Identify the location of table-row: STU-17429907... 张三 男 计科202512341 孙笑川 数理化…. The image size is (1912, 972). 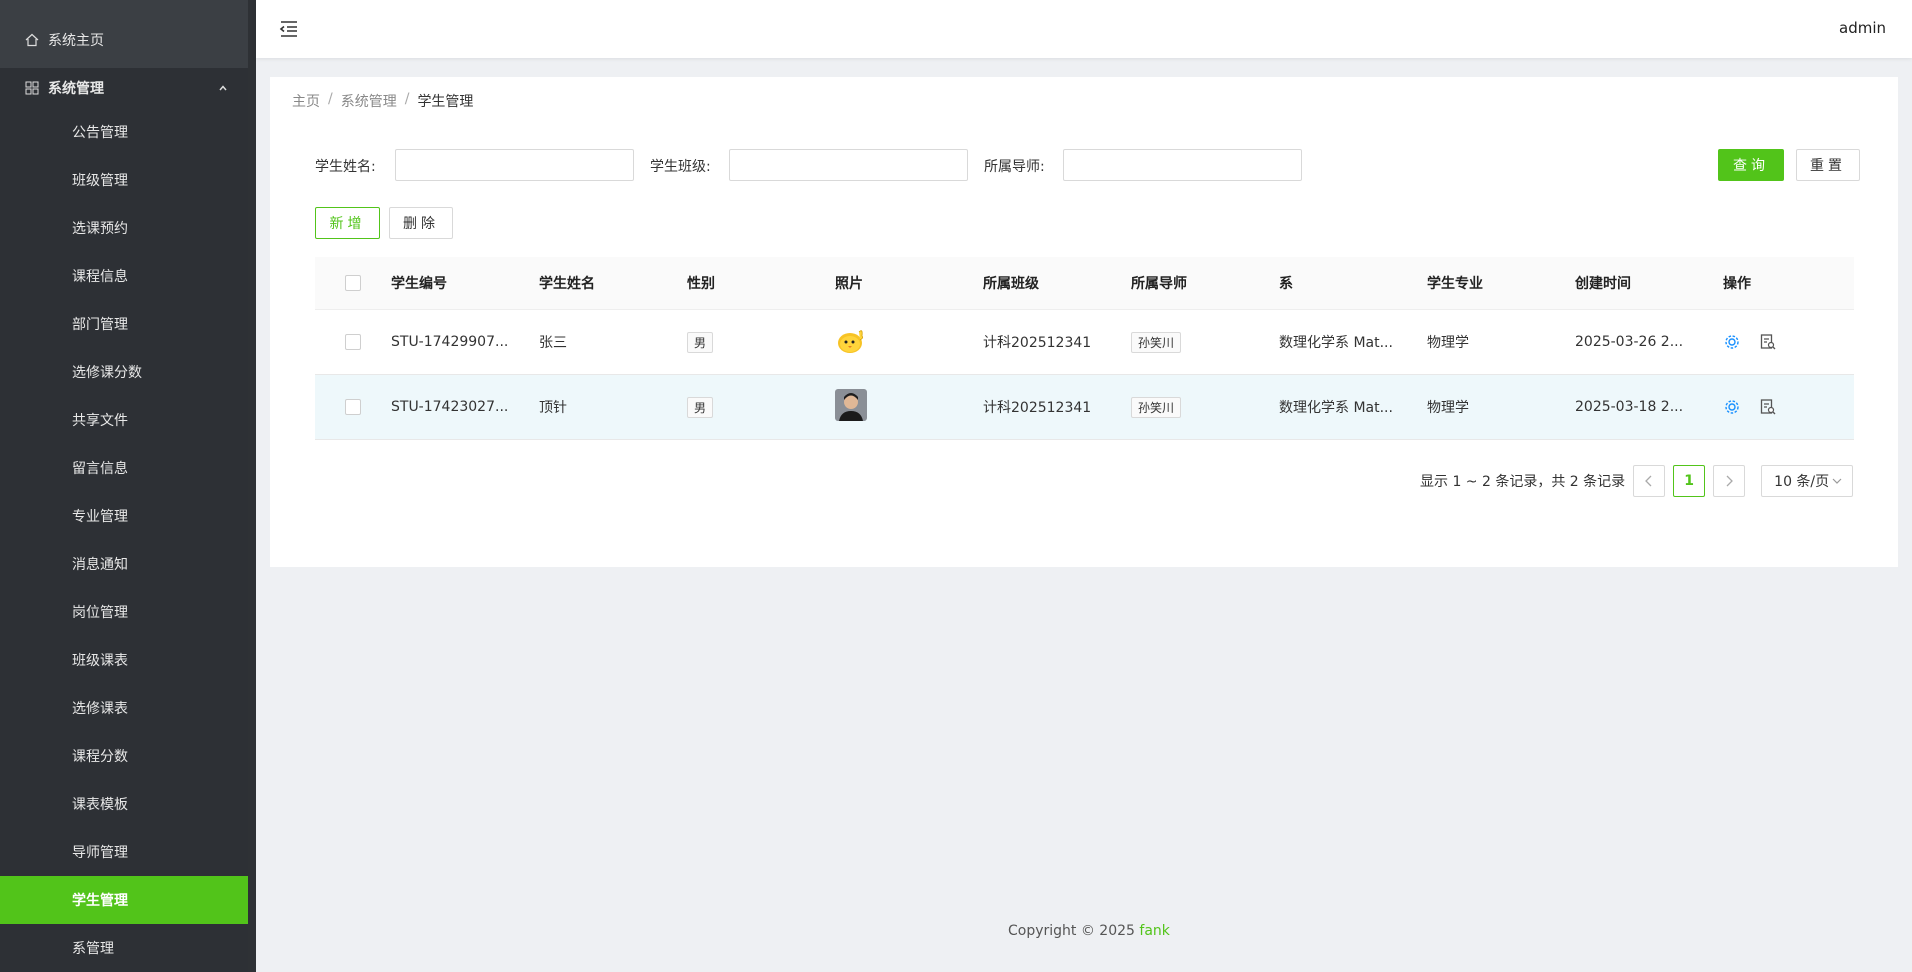
(1084, 342).